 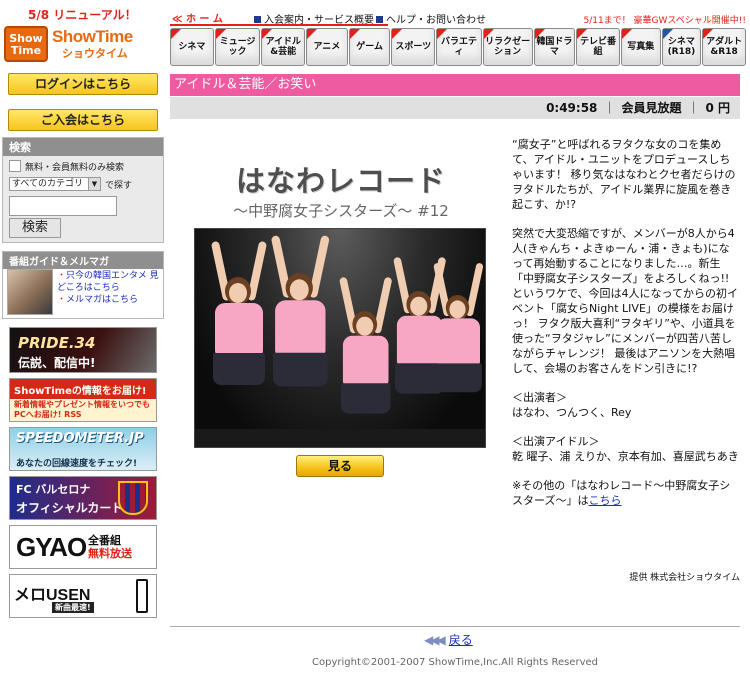 I want to click on login-button: ログインはこちら, so click(x=83, y=84).